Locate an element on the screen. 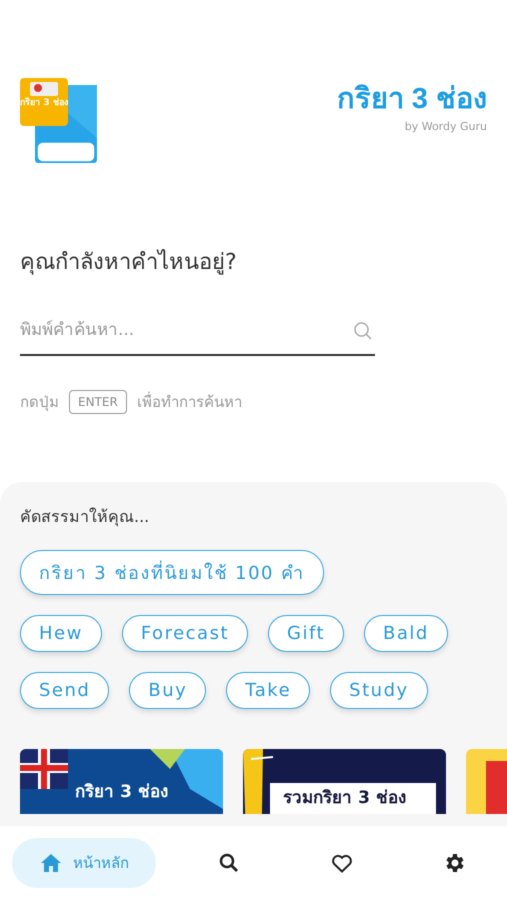  card-title: กริยา 3 ช่อง is located at coordinates (121, 792).